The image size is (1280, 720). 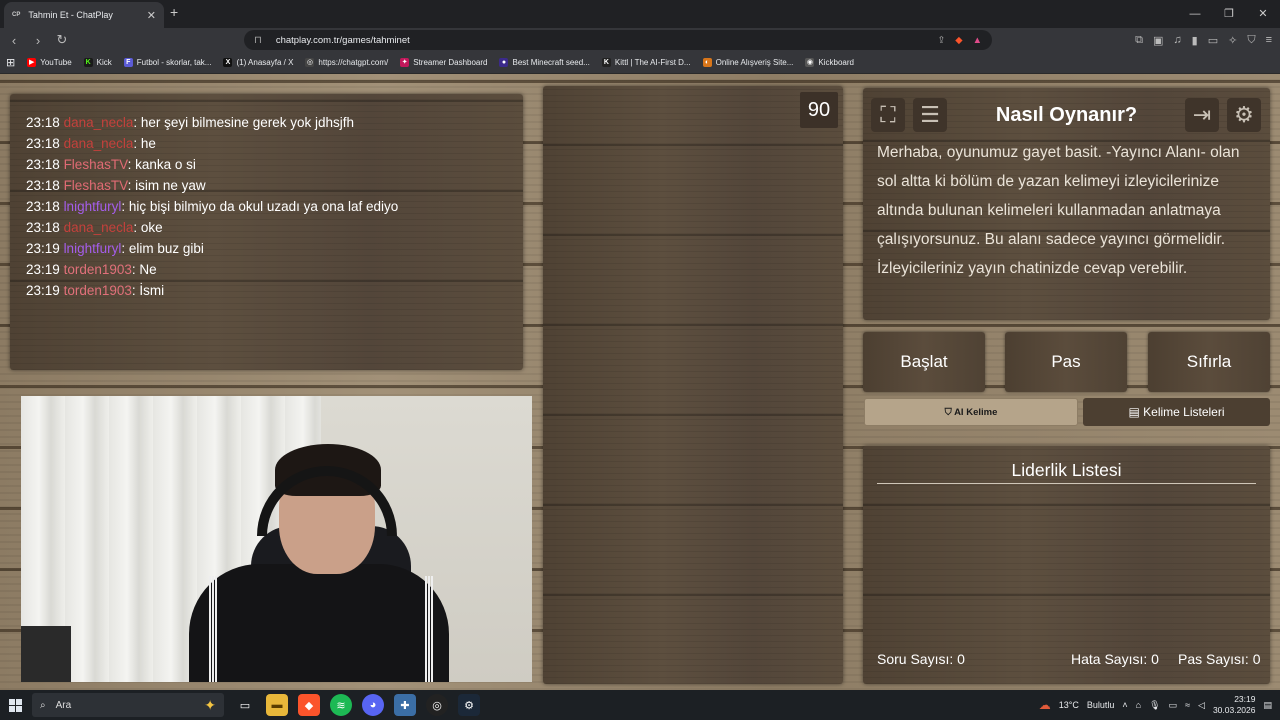 What do you see at coordinates (405, 705) in the screenshot?
I see `app-icon: ✚` at bounding box center [405, 705].